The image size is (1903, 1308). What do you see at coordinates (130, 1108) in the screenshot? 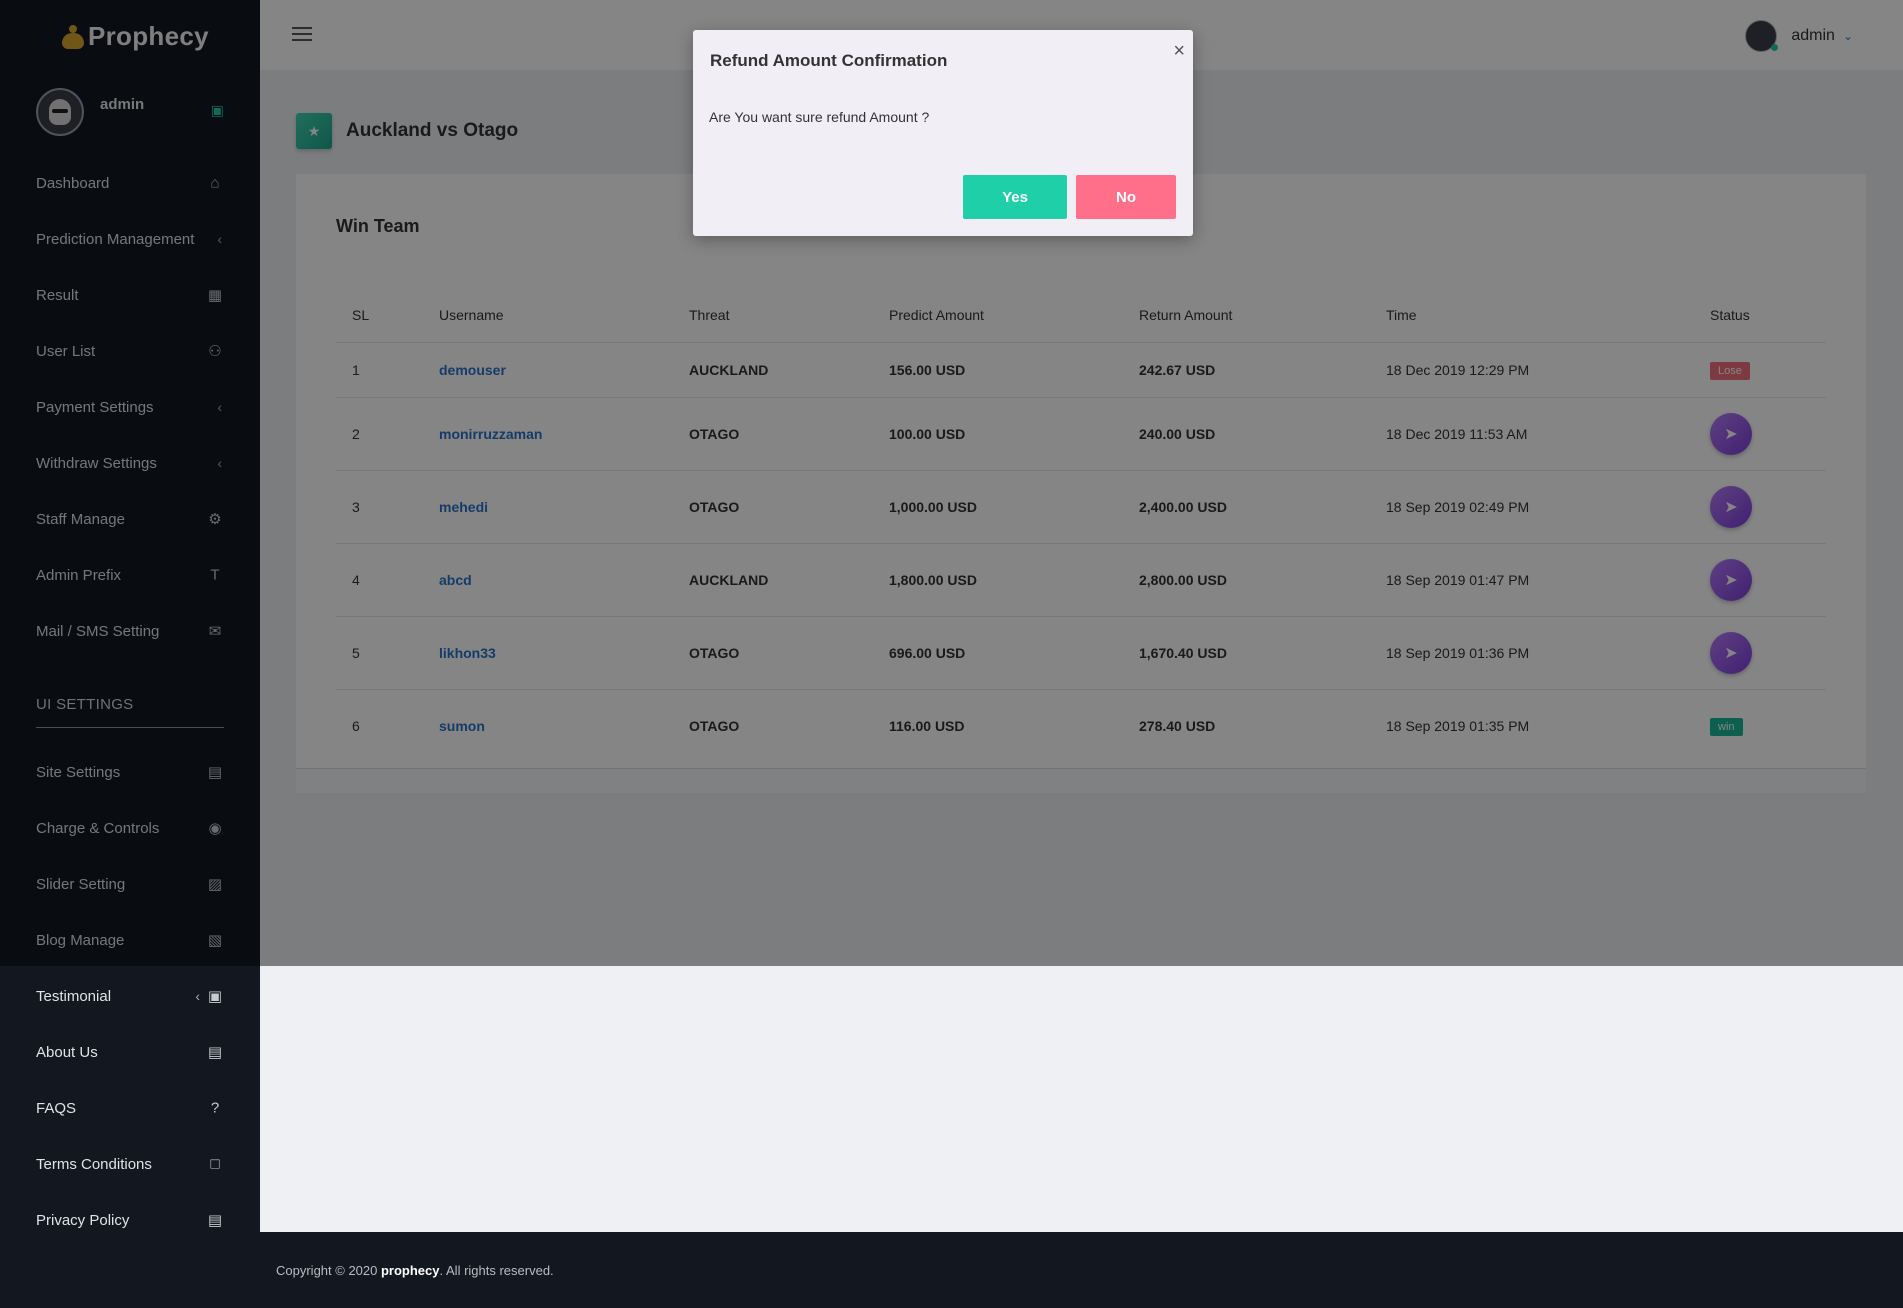
I see `sidebar-item-faqs: FAQS ?` at bounding box center [130, 1108].